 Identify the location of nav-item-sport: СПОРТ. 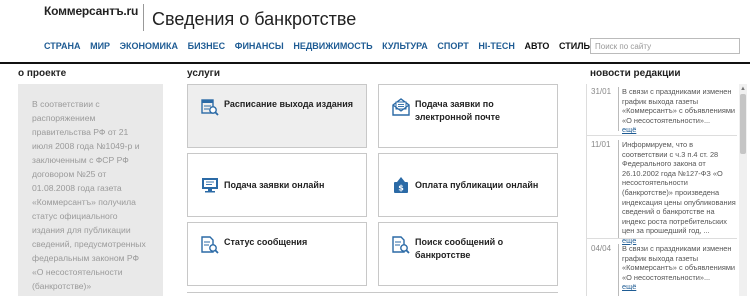
(452, 47).